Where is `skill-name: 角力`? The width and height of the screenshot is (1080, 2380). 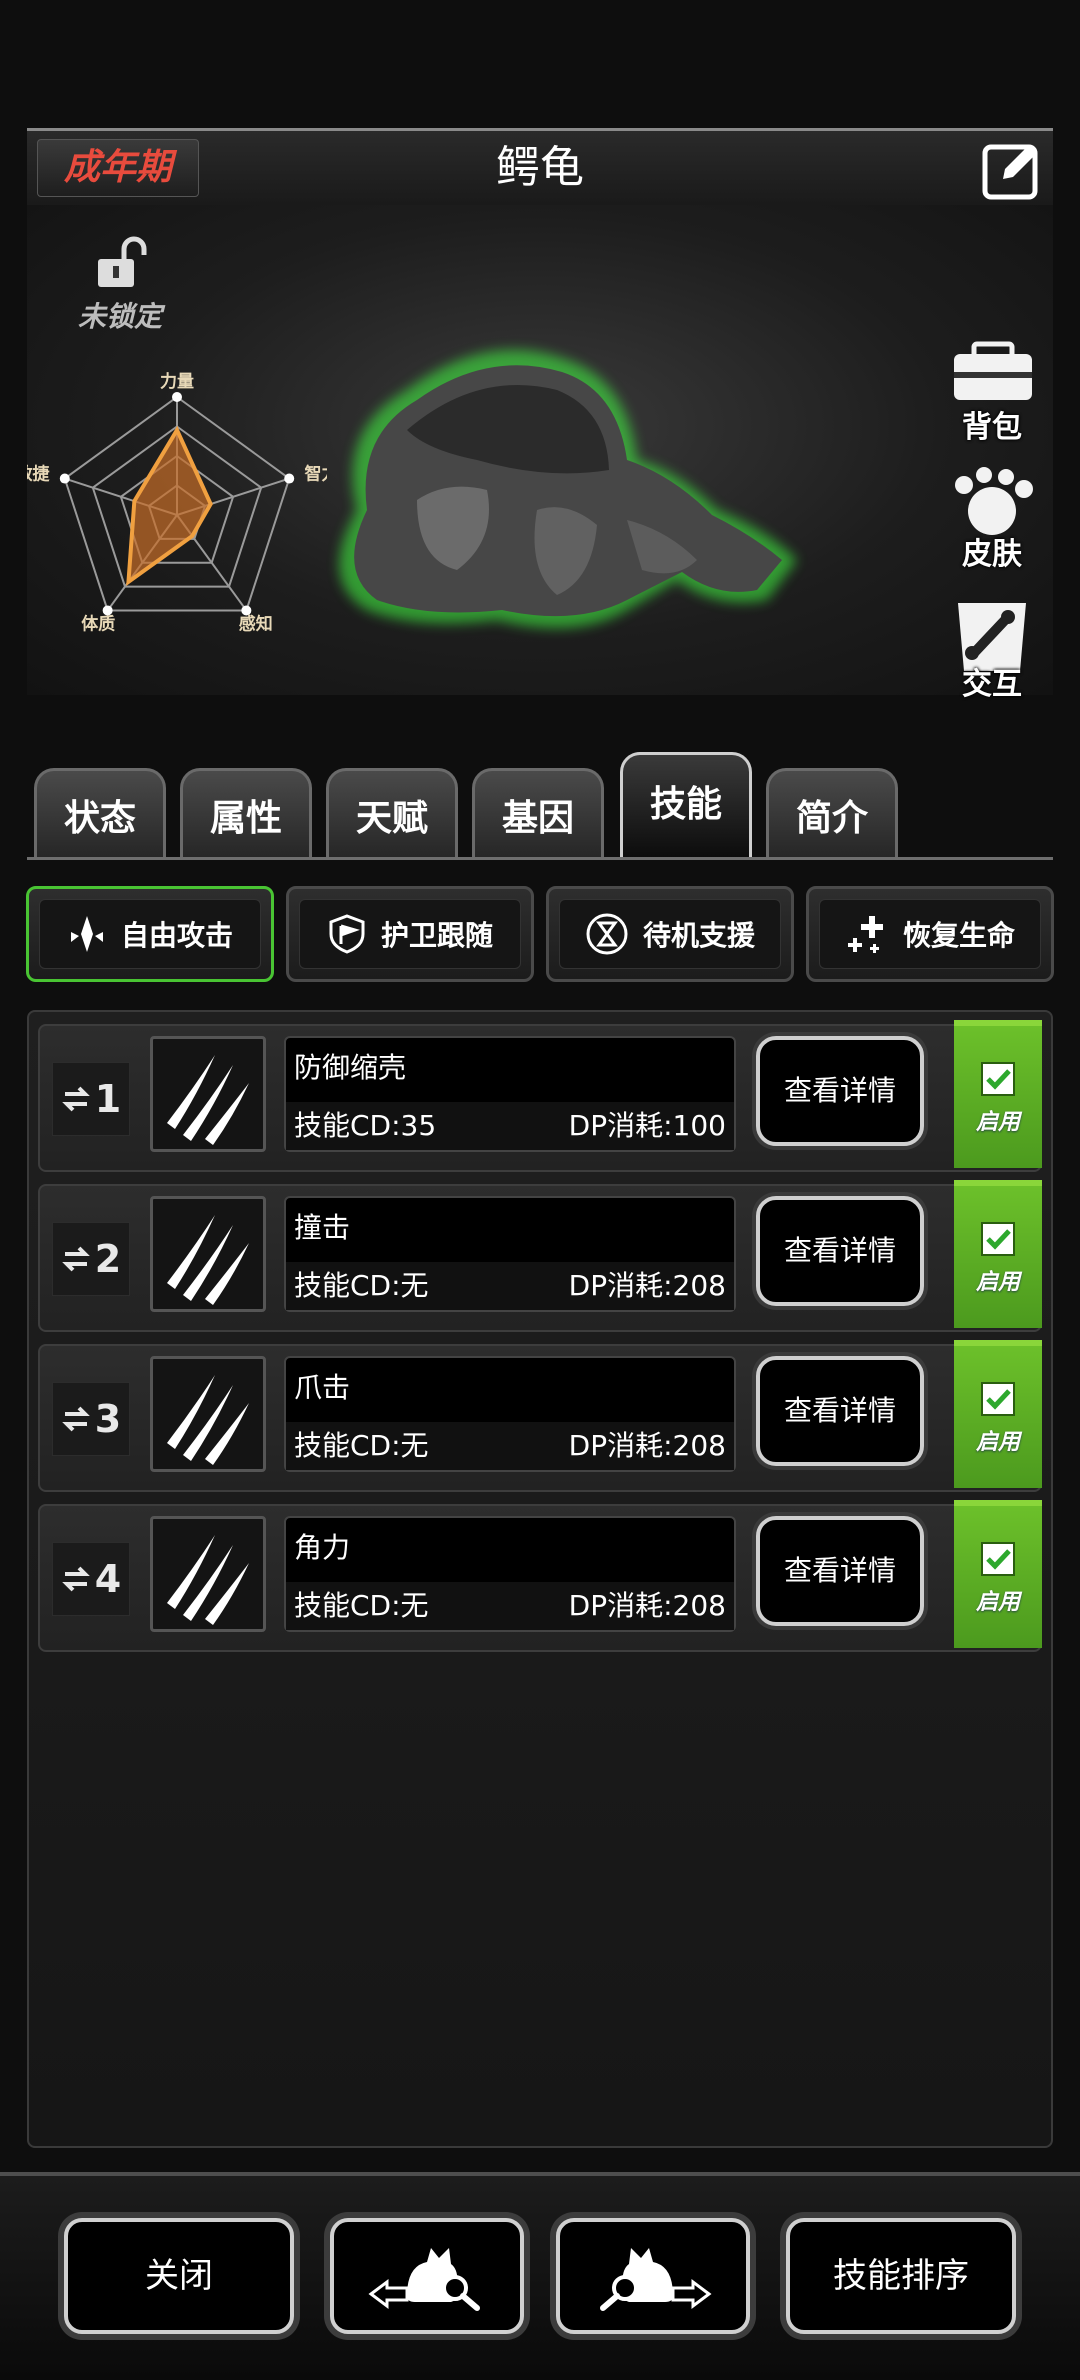
skill-name: 角力 is located at coordinates (322, 1547).